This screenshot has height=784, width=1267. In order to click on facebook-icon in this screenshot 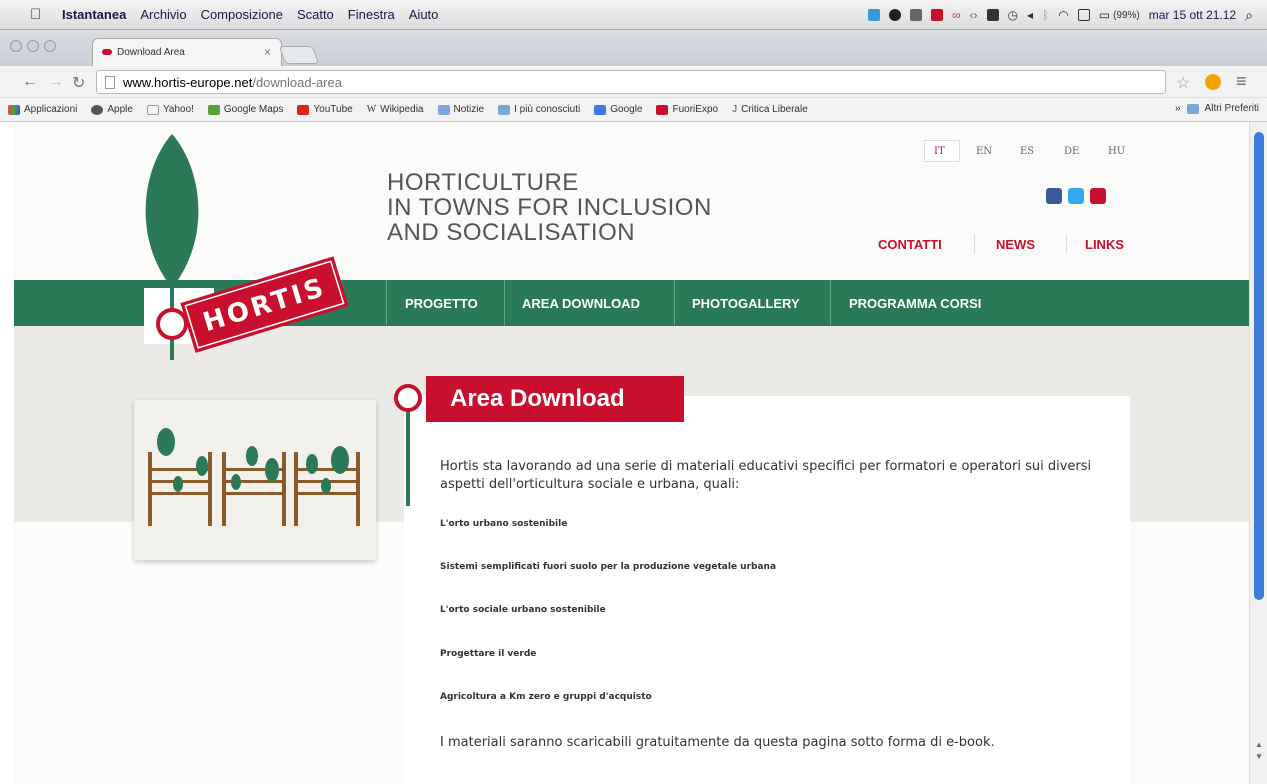, I will do `click(1054, 196)`.